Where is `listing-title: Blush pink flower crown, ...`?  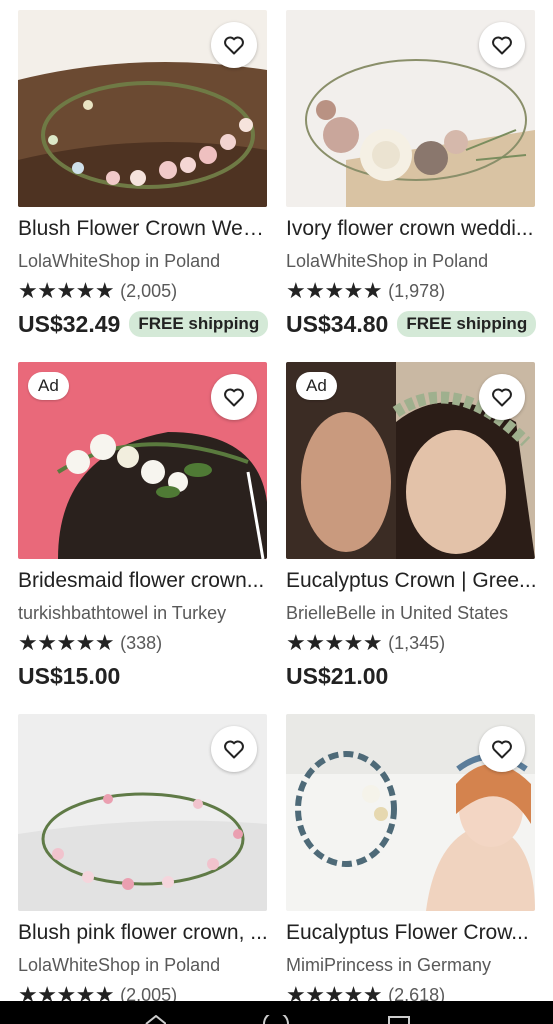 listing-title: Blush pink flower crown, ... is located at coordinates (144, 933).